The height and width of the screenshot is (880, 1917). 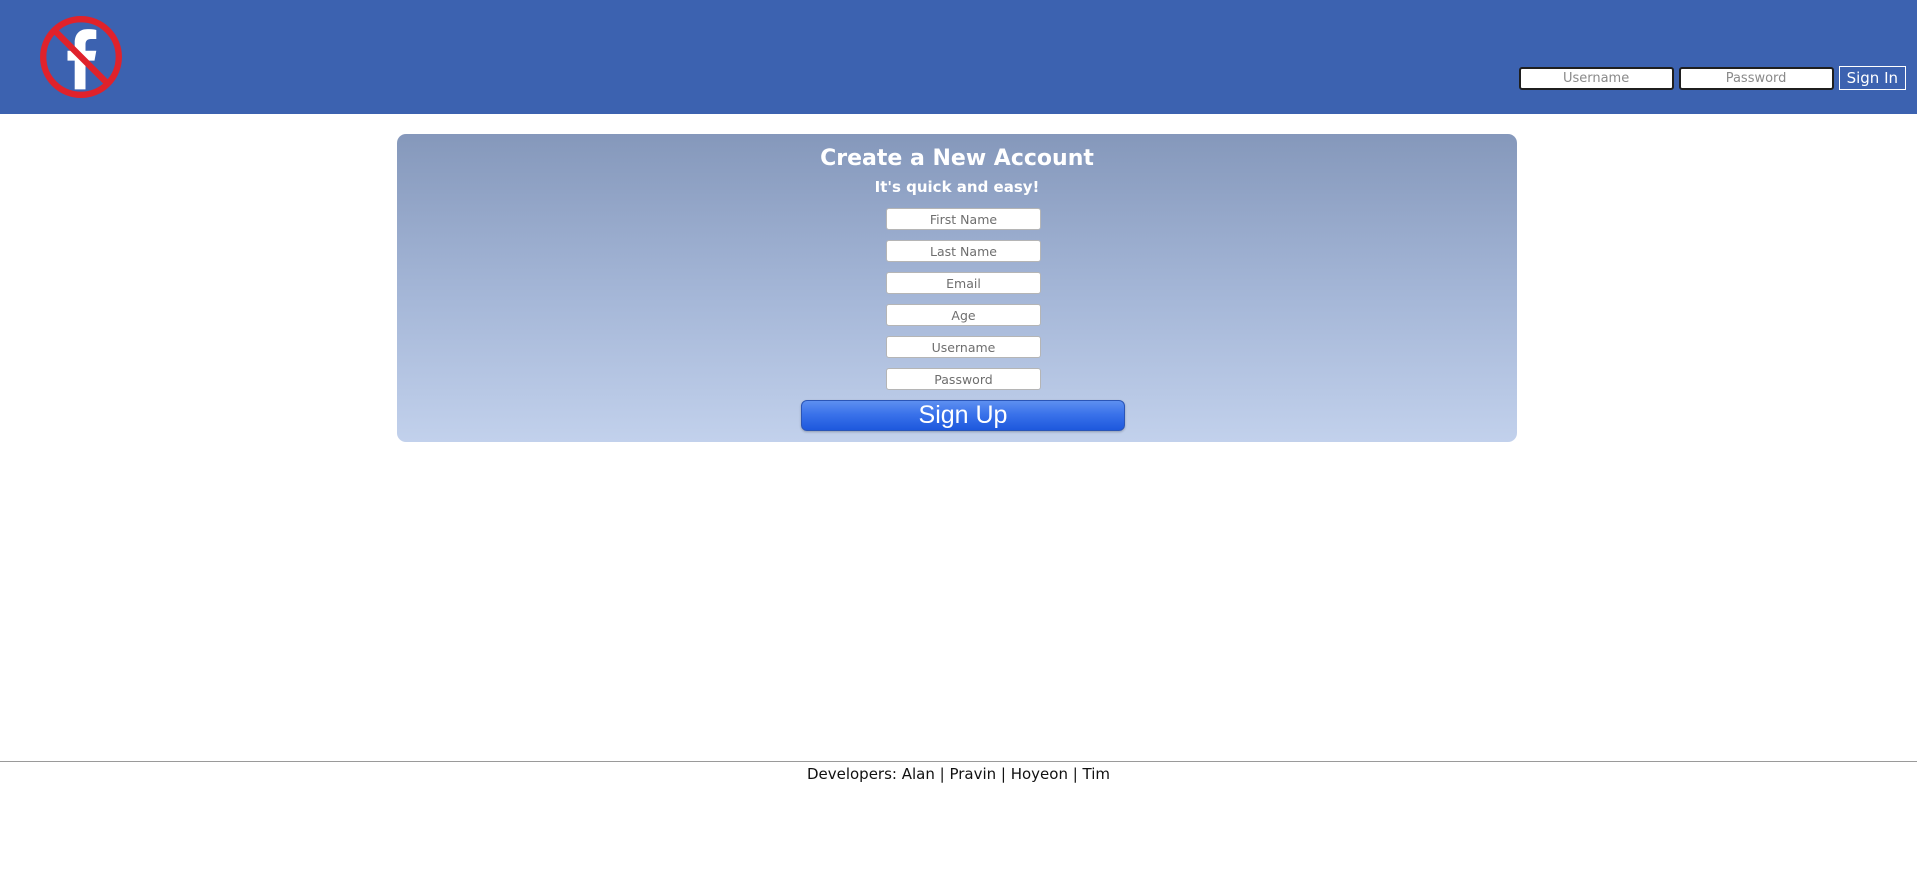 What do you see at coordinates (1596, 78) in the screenshot?
I see `signin-username-input` at bounding box center [1596, 78].